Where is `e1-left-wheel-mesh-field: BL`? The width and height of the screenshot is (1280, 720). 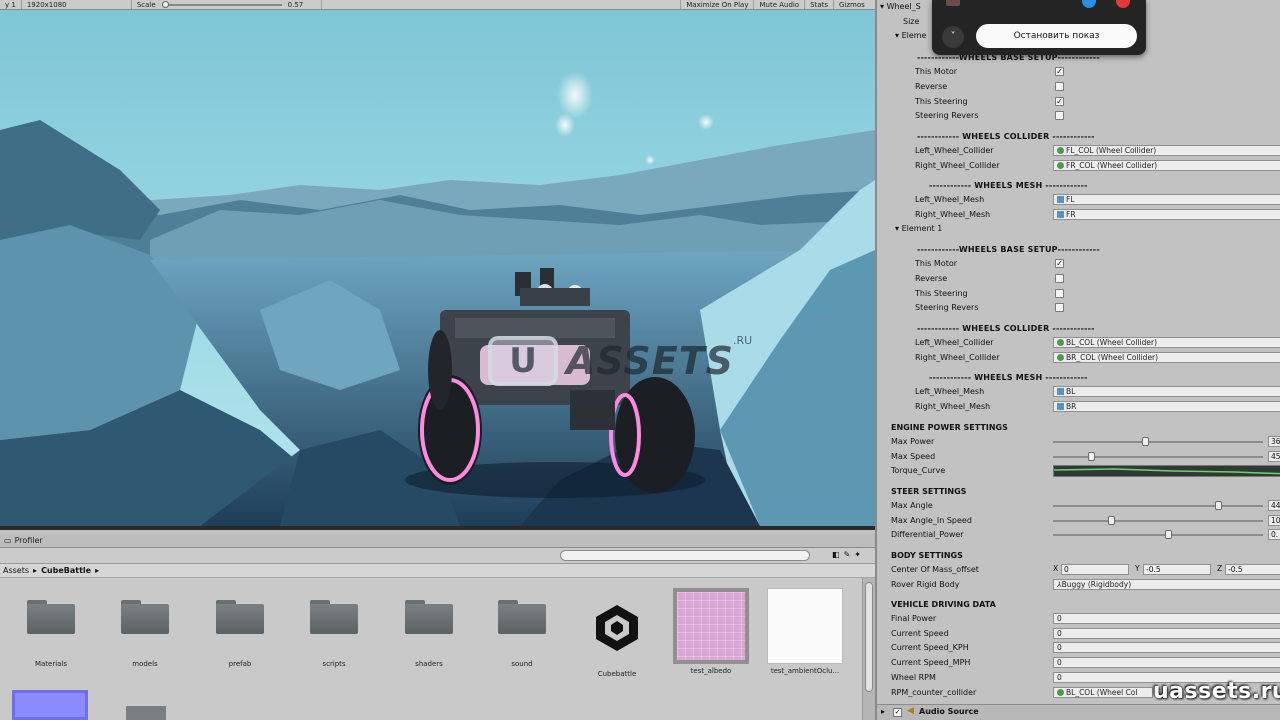
e1-left-wheel-mesh-field: BL is located at coordinates (1166, 391).